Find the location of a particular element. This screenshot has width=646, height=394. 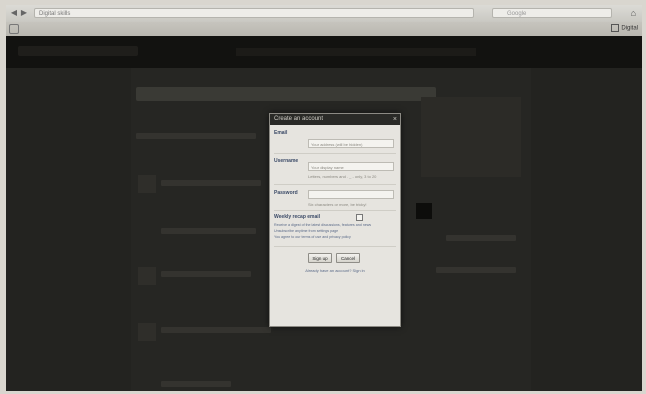

username-placeholder: Your display name is located at coordinates (327, 167).